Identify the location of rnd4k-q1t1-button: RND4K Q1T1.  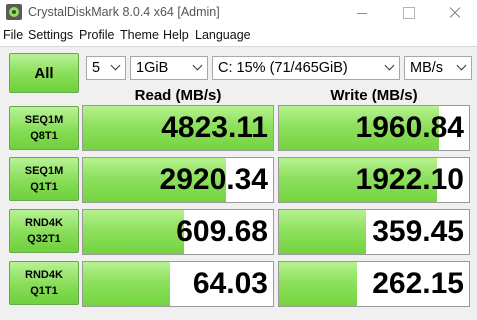
(44, 283).